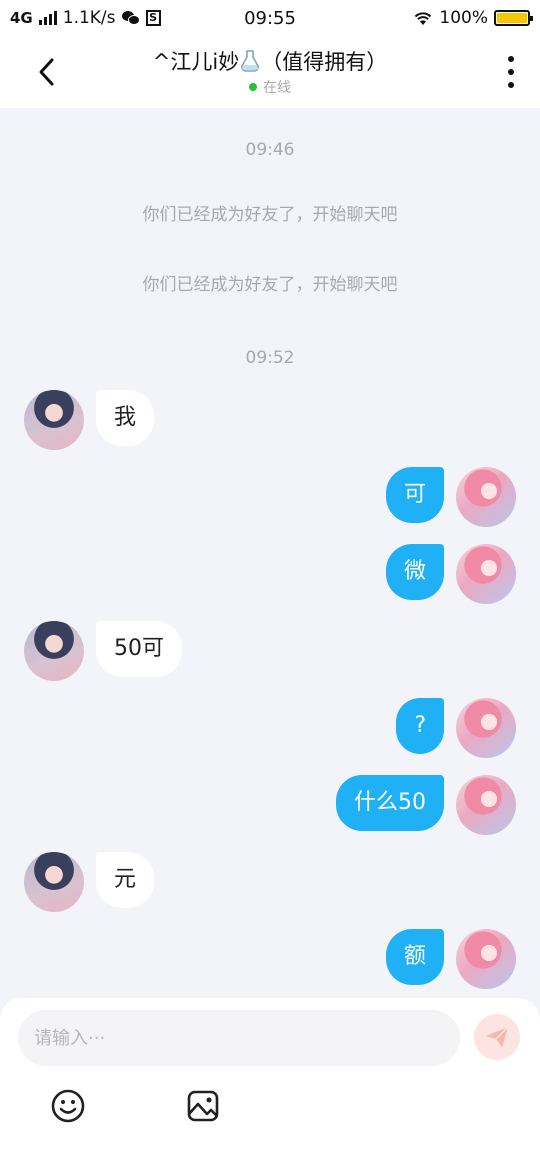  I want to click on message-item: 元, so click(124, 882).